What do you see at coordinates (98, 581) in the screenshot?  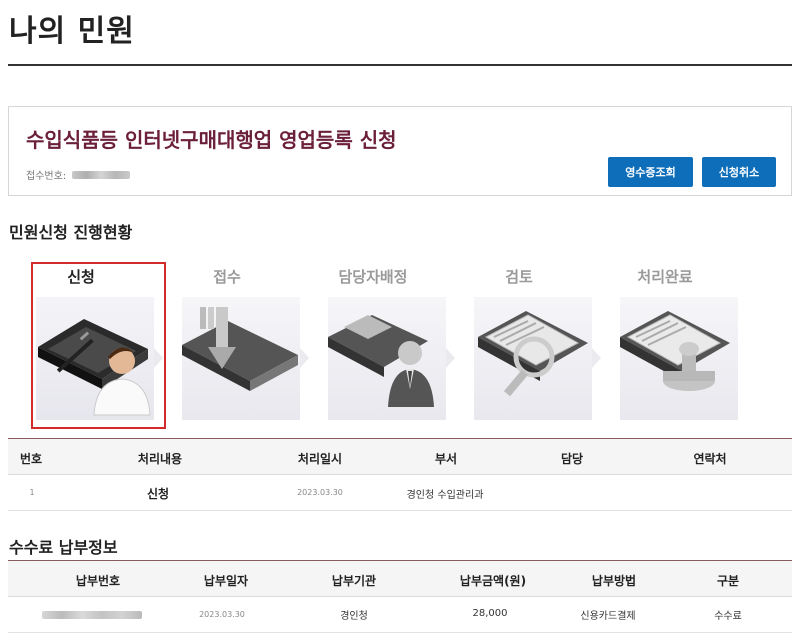 I see `fee-col-payment-no: 납부번호` at bounding box center [98, 581].